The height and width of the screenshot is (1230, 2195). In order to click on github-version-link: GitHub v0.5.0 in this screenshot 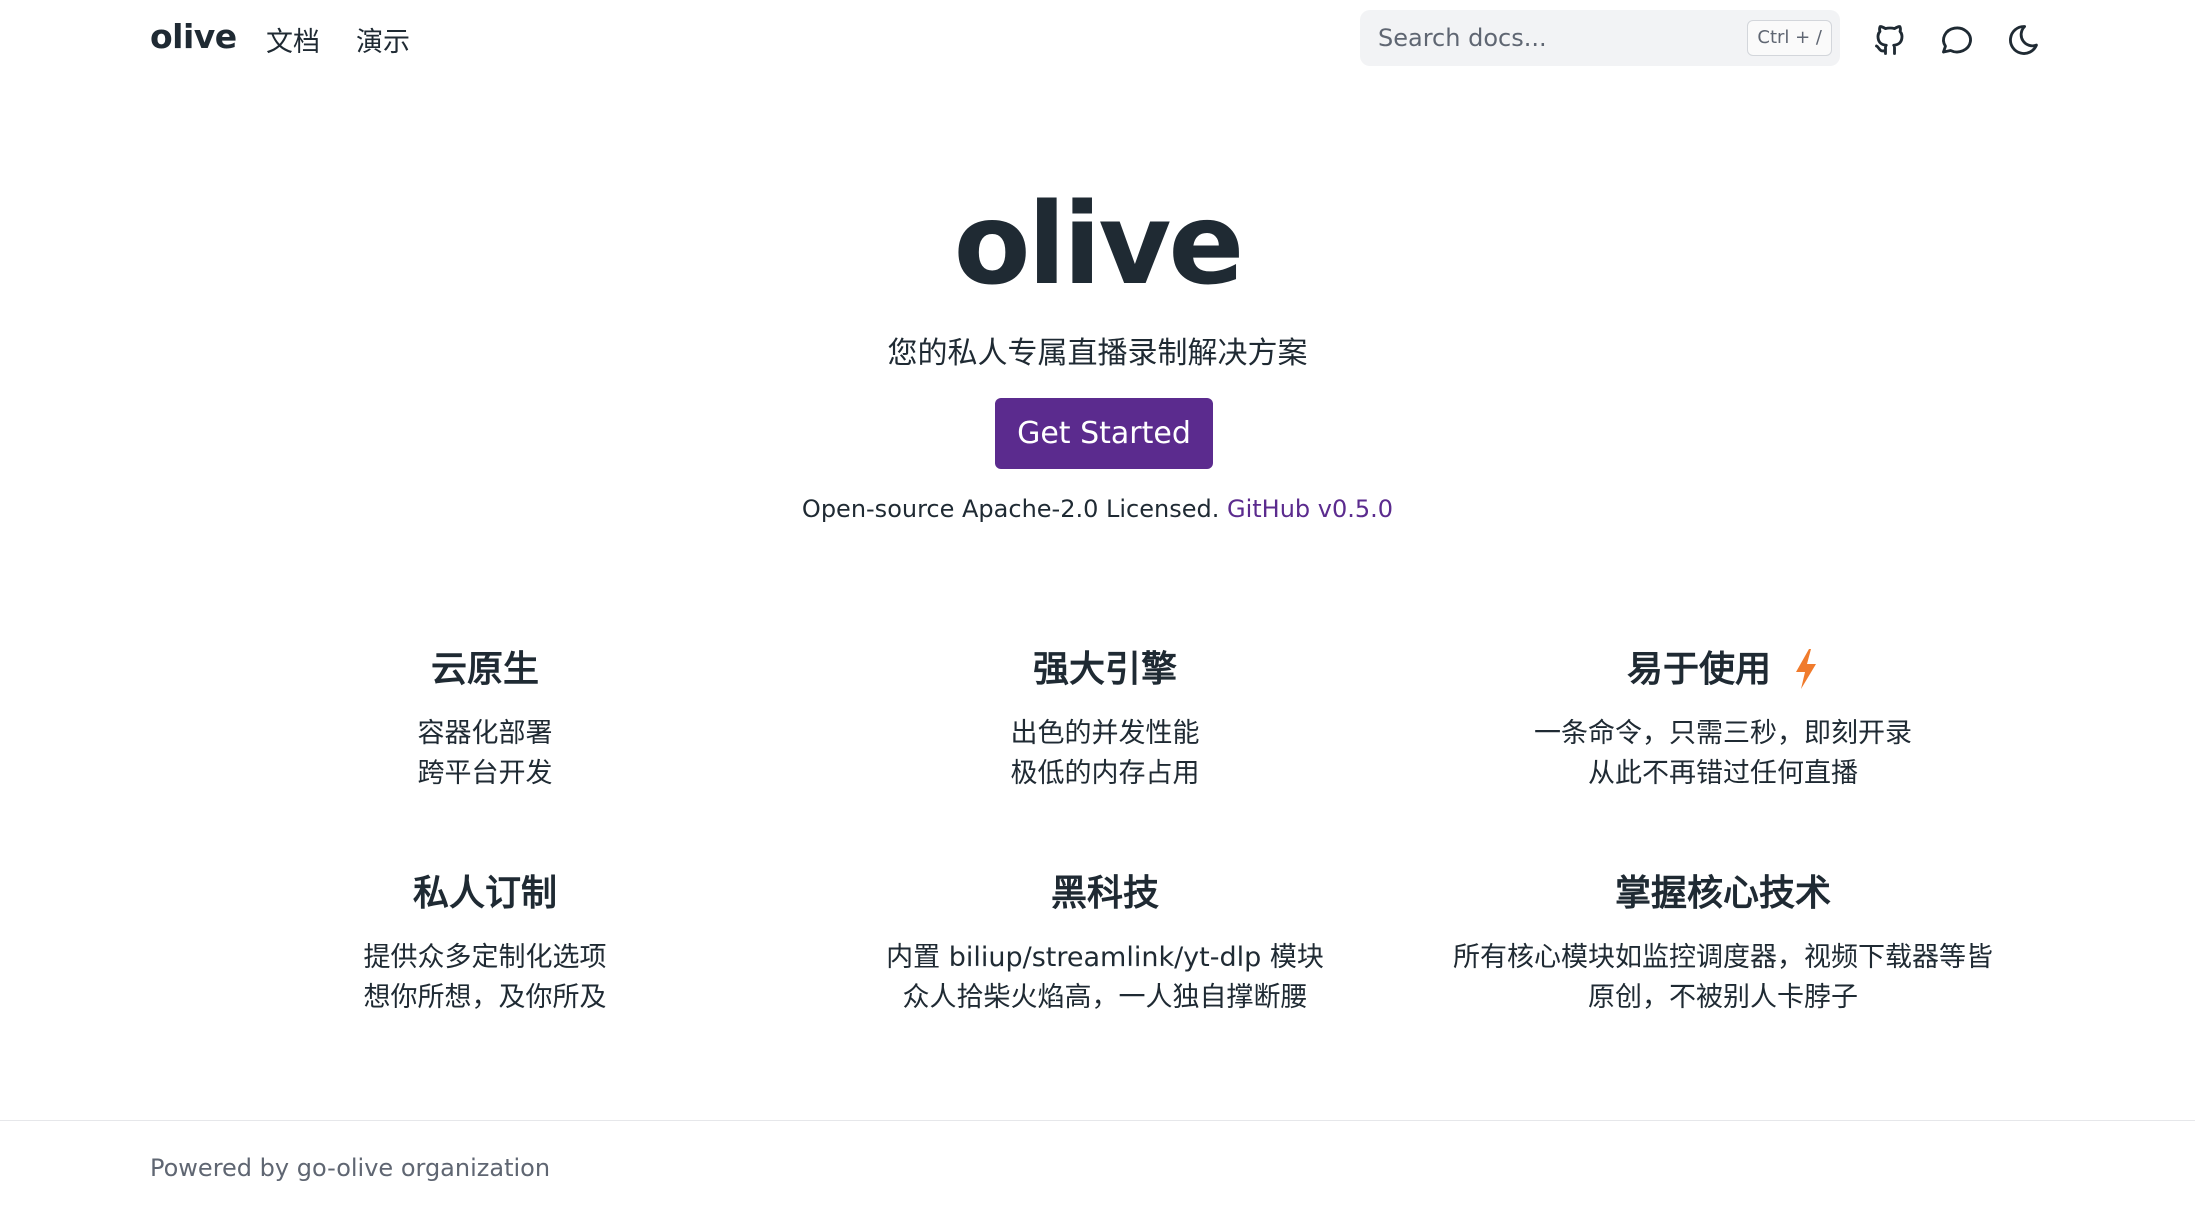, I will do `click(1310, 509)`.